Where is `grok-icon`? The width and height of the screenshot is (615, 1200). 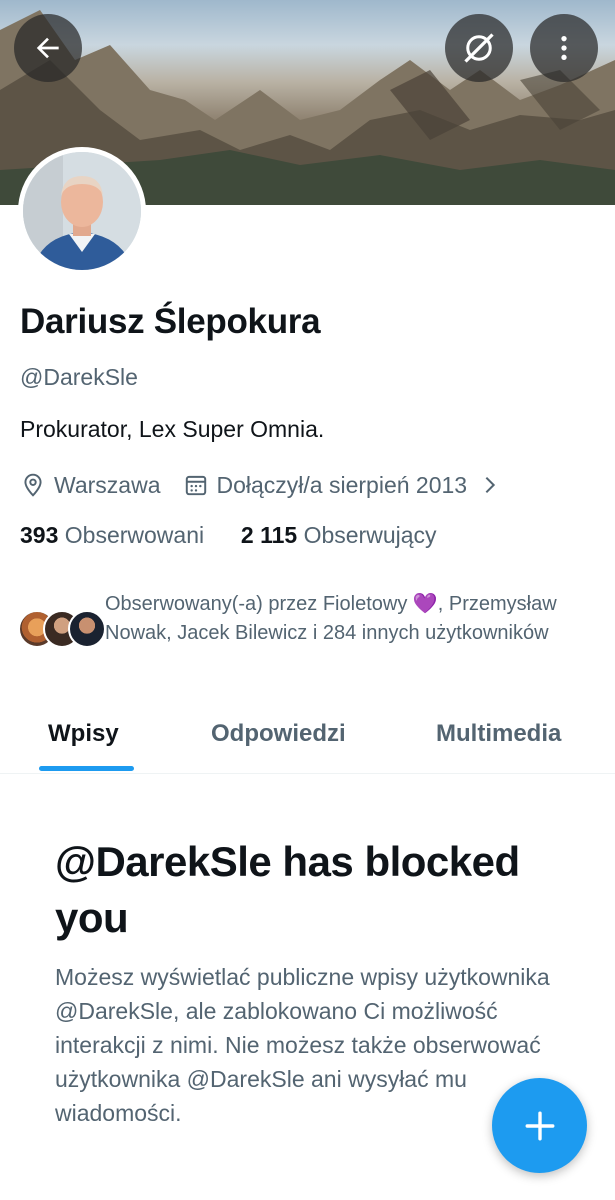
grok-icon is located at coordinates (479, 48).